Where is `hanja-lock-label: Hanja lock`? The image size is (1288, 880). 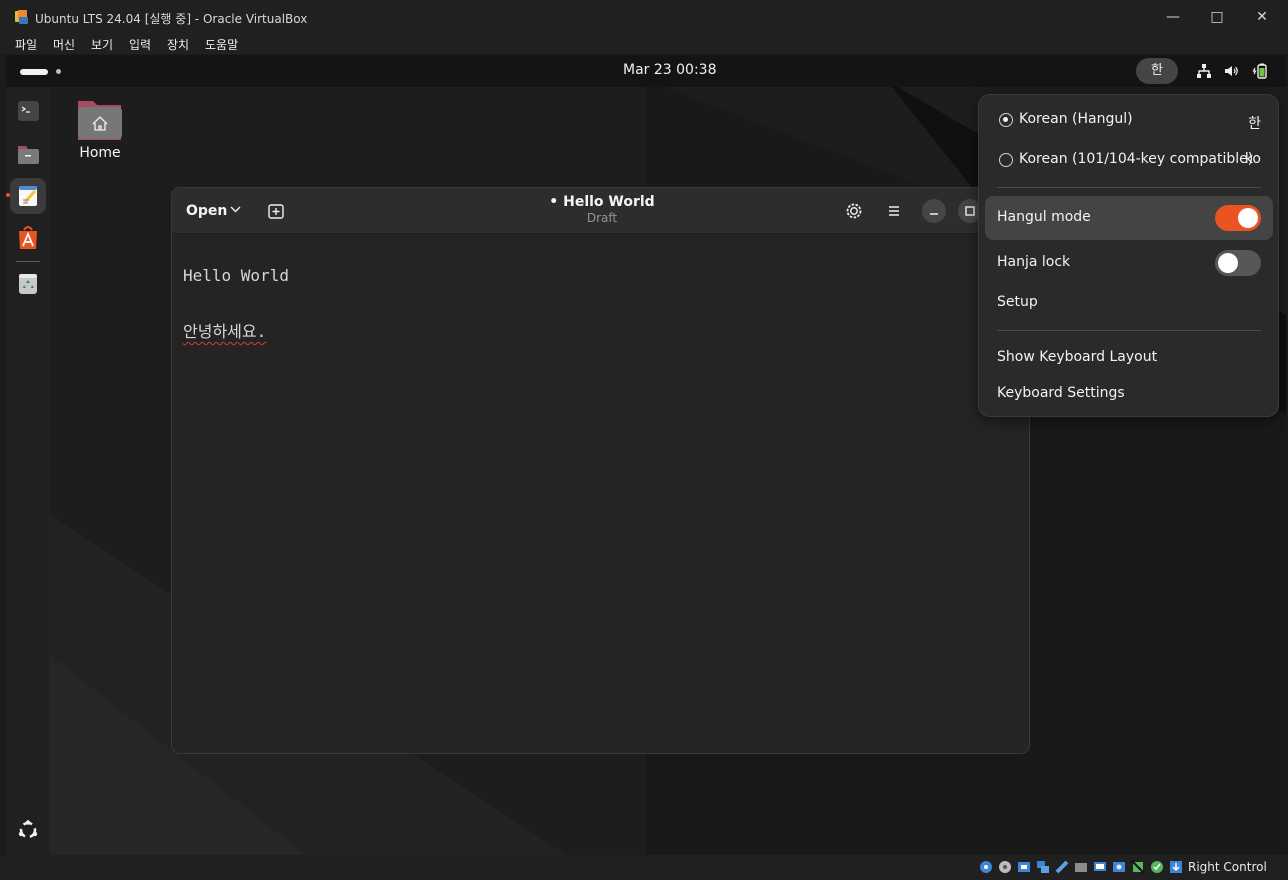 hanja-lock-label: Hanja lock is located at coordinates (1033, 262).